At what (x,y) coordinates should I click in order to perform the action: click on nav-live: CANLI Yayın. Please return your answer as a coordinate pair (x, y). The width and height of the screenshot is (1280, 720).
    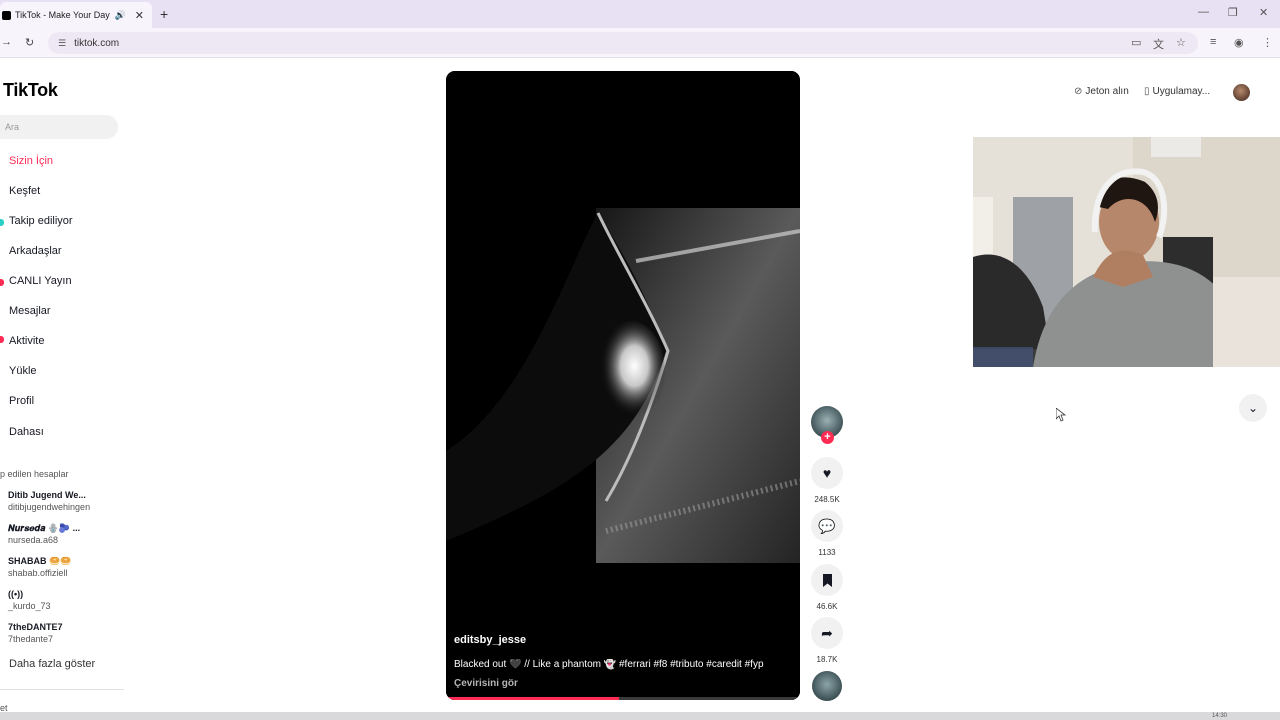
    Looking at the image, I should click on (40, 281).